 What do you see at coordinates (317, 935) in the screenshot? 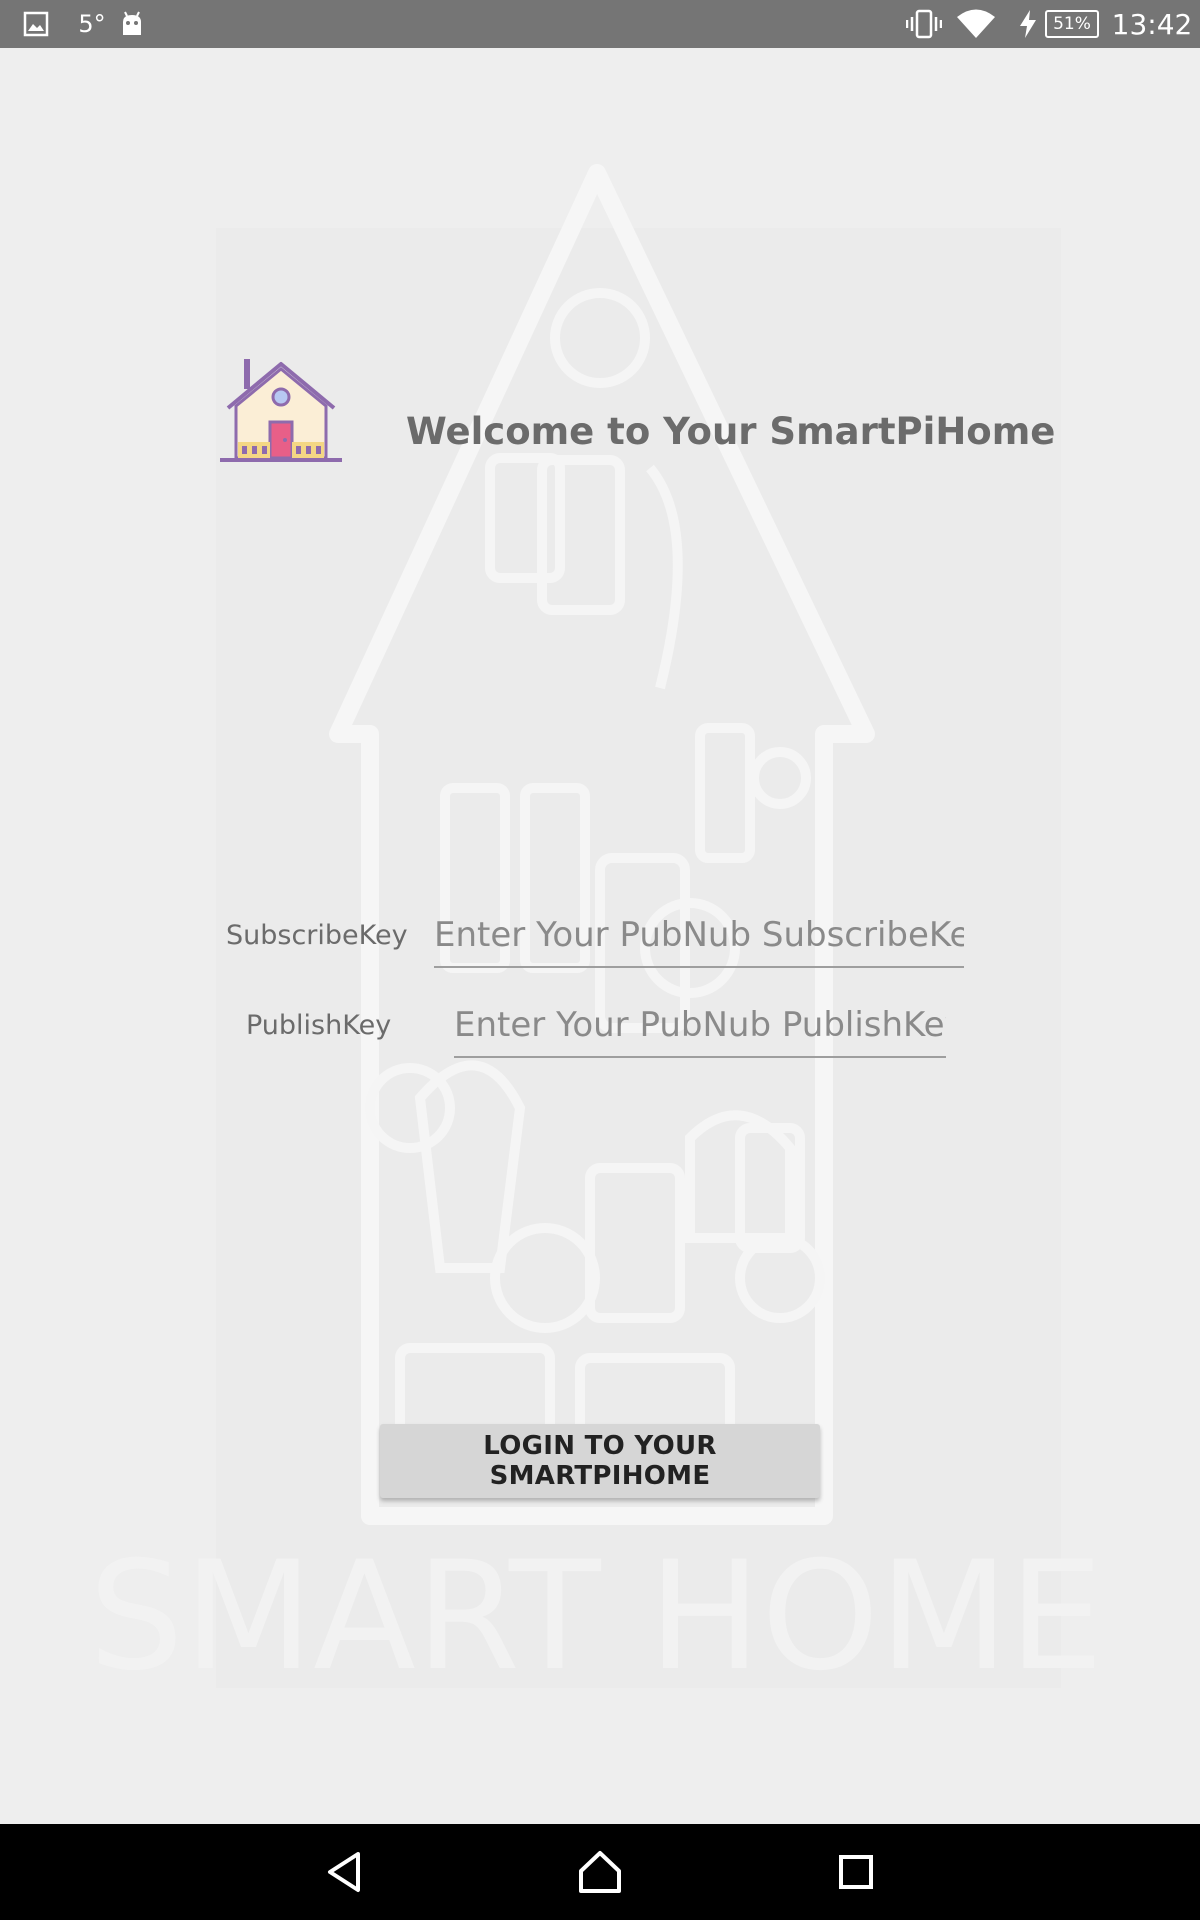
I see `subscribe-key-label: SubscribeKey` at bounding box center [317, 935].